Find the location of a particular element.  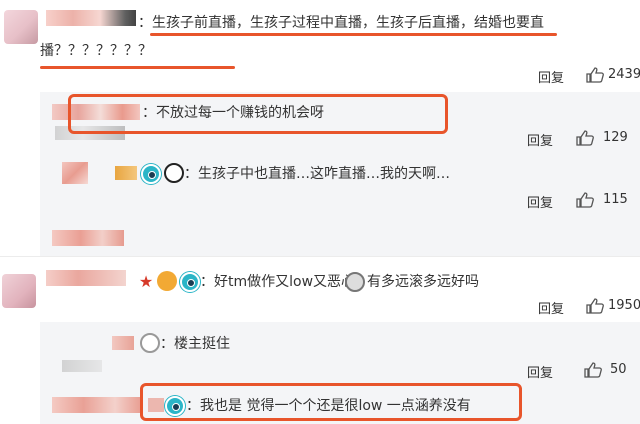

reply-text: ：楼主挺住 is located at coordinates (195, 344).